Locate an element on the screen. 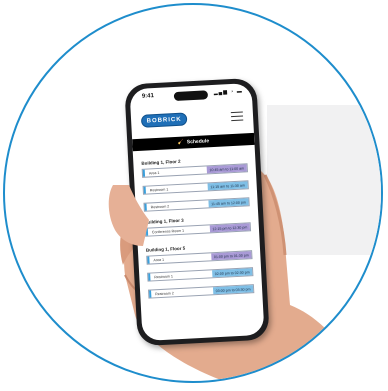 Image resolution: width=388 pixels, height=391 pixels. schedule-bar: 🧹 Schedule is located at coordinates (193, 142).